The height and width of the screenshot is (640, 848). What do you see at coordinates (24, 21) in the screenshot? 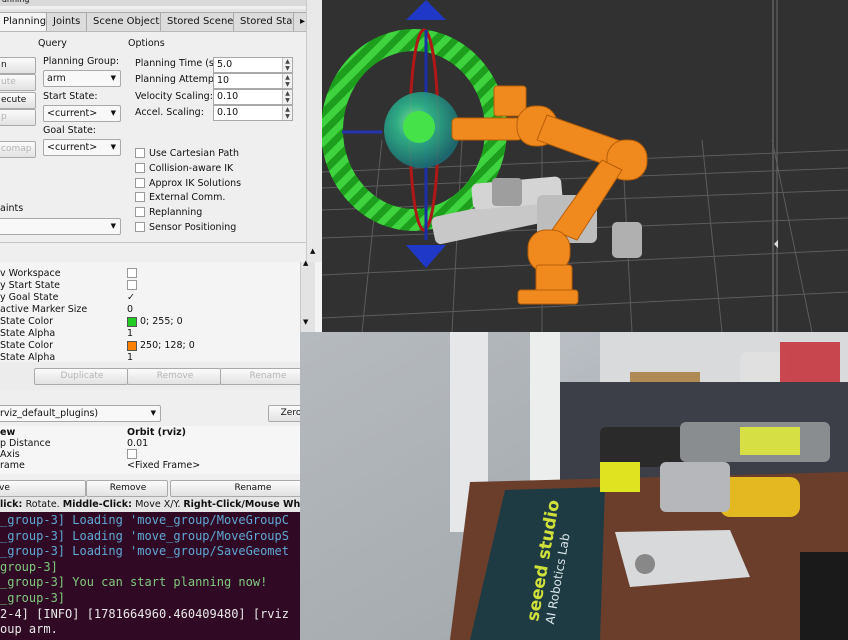
I see `tab-planning: Planning` at bounding box center [24, 21].